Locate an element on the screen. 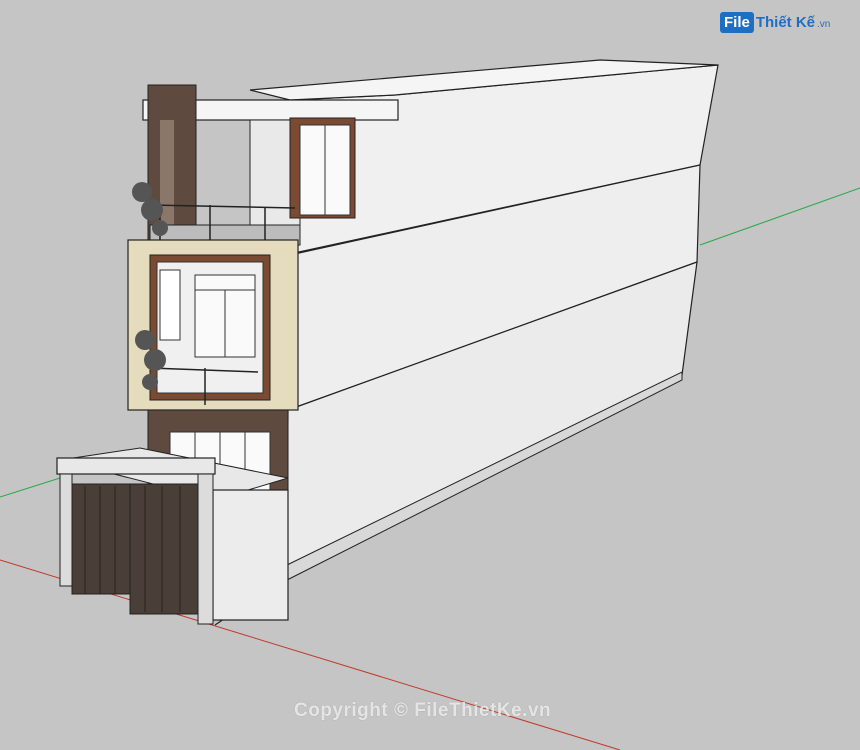 This screenshot has width=860, height=750. green-axis-left is located at coordinates (30, 487).